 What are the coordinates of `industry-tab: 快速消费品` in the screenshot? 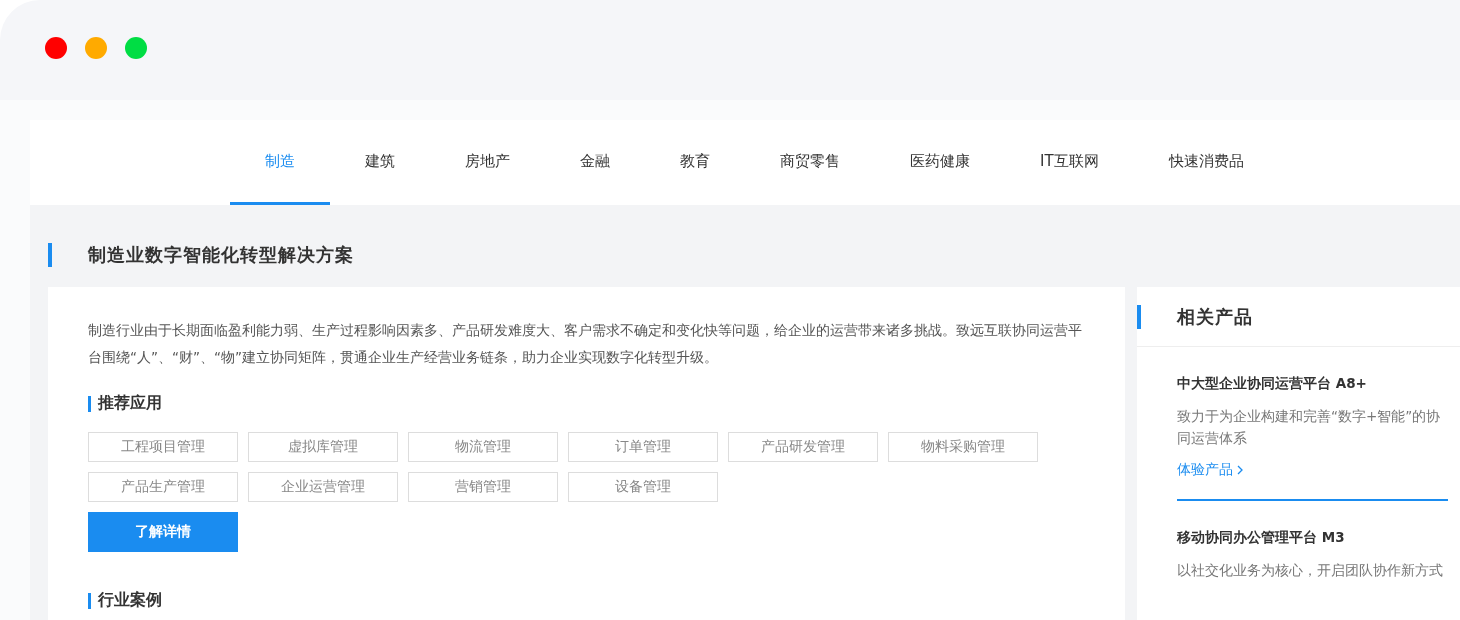 It's located at (1206, 162).